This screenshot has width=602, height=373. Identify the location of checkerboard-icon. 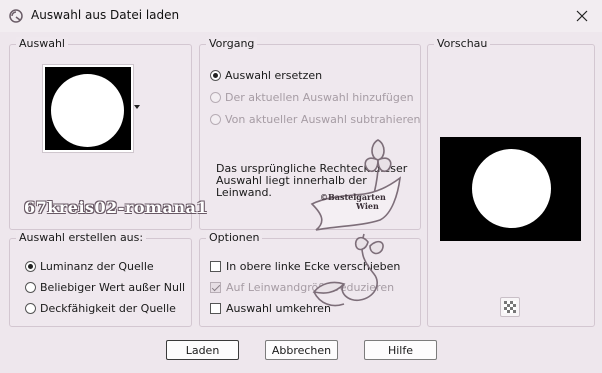
(510, 307).